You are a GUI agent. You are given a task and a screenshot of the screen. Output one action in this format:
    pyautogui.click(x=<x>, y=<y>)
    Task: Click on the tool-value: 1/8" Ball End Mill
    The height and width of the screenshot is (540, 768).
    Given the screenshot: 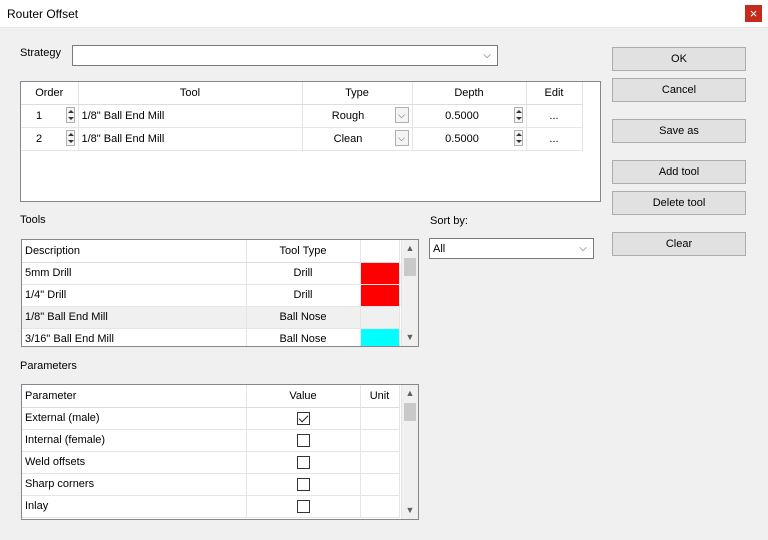 What is the action you would take?
    pyautogui.click(x=123, y=115)
    